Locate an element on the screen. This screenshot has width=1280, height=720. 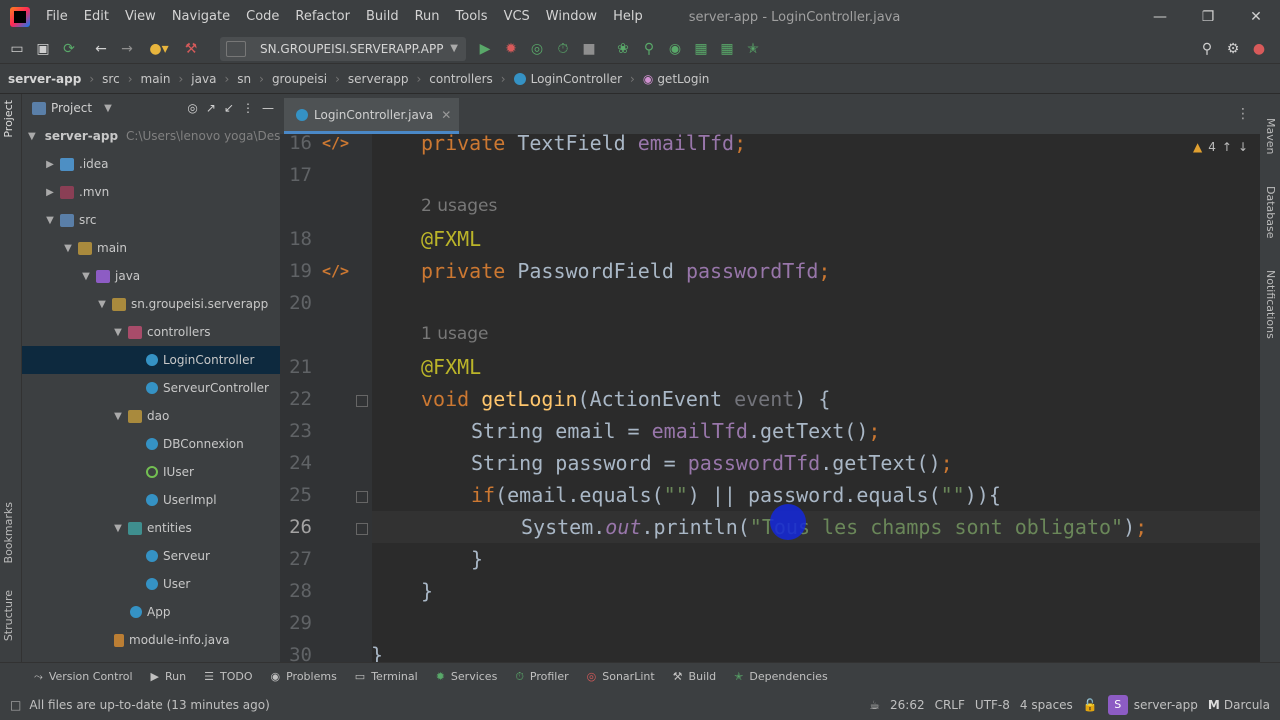
ai-assistant-icon: ◉ is located at coordinates (675, 49).